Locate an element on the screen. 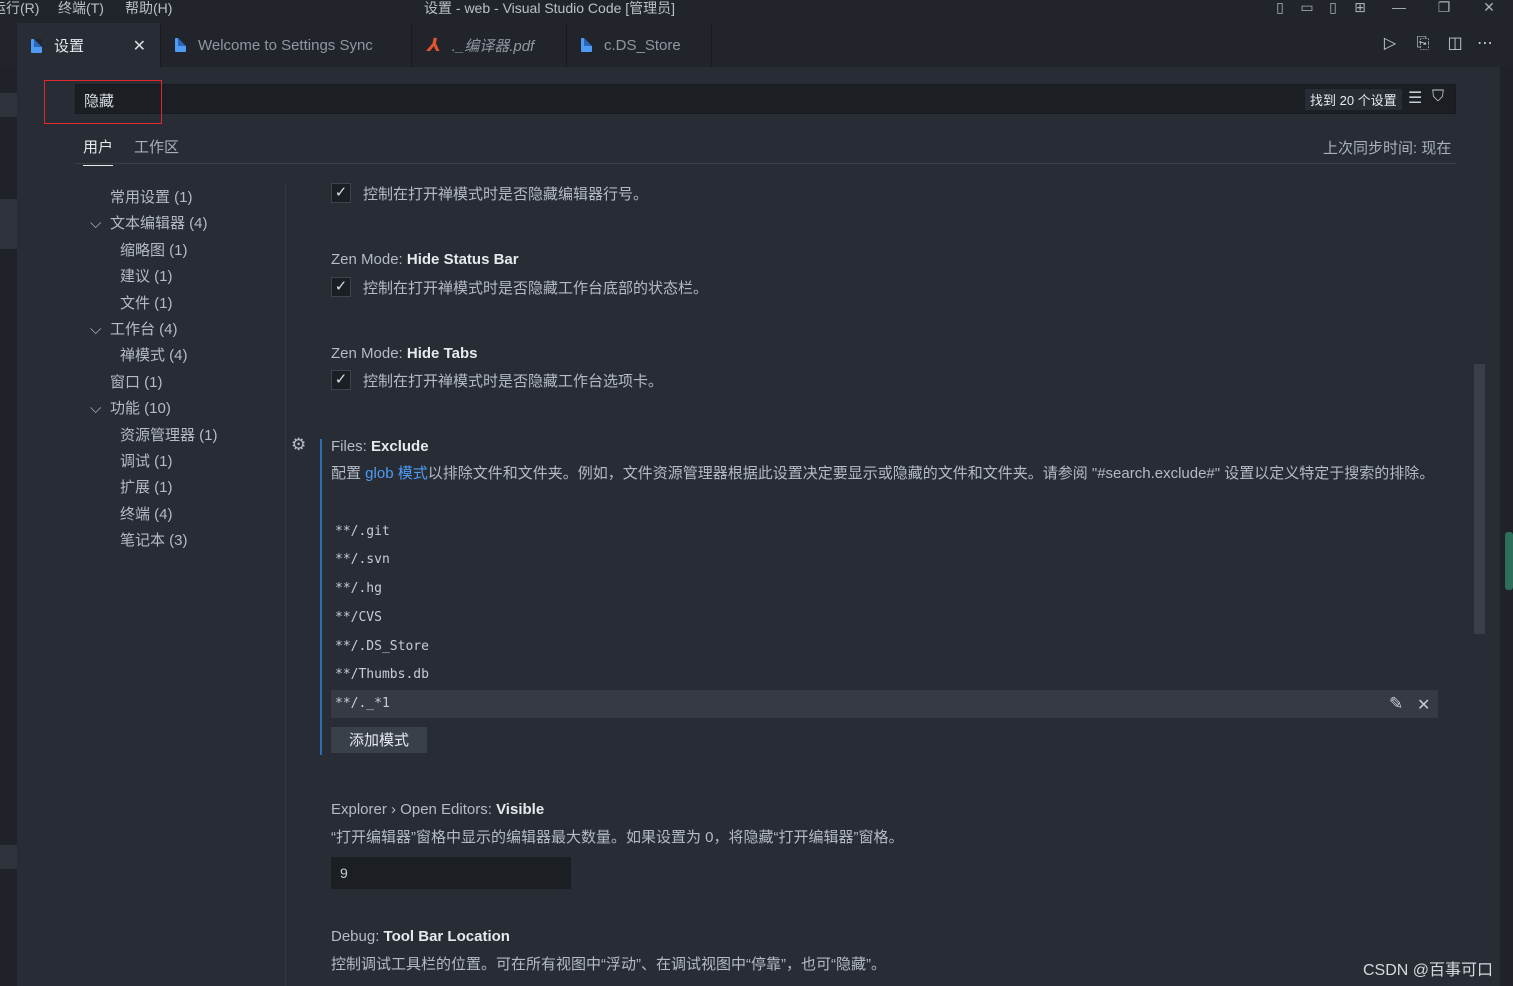 Image resolution: width=1513 pixels, height=986 pixels. toc-item: ⌵ 功能 (10) is located at coordinates (130, 407).